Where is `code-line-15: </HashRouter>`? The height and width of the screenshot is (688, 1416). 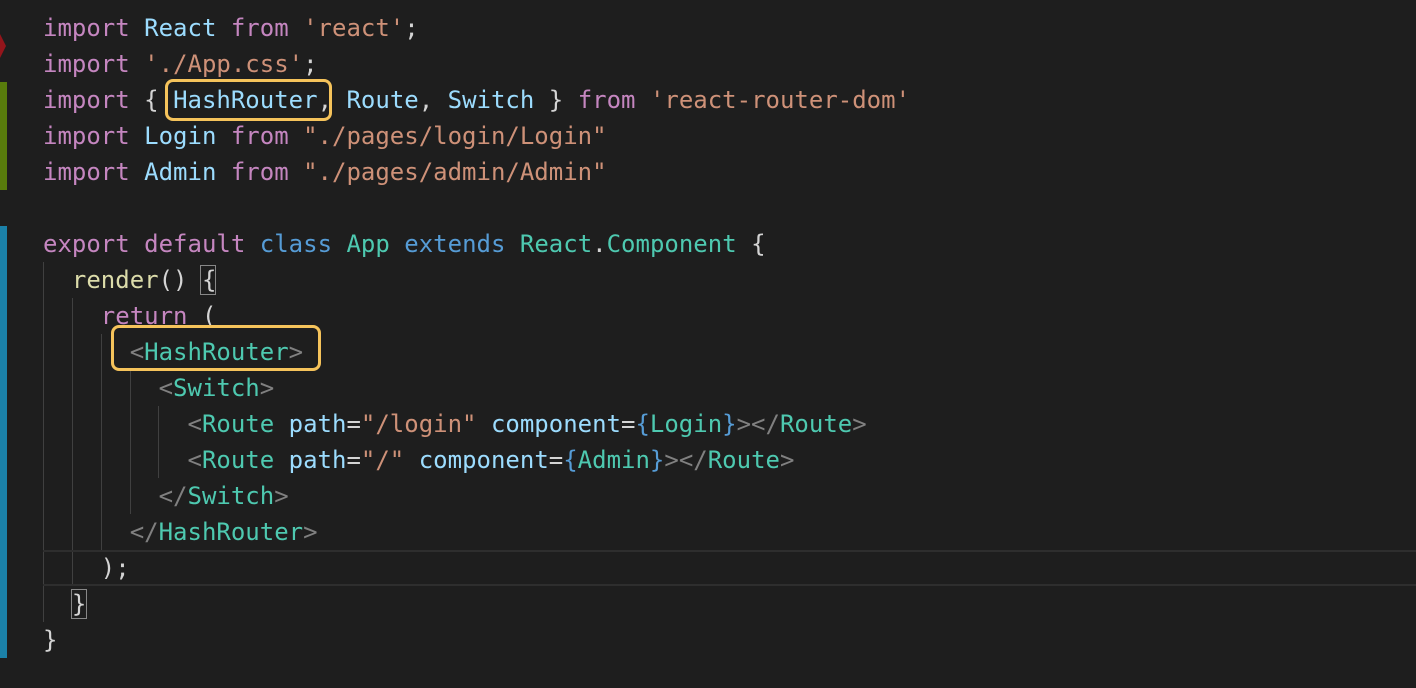 code-line-15: </HashRouter> is located at coordinates (180, 532).